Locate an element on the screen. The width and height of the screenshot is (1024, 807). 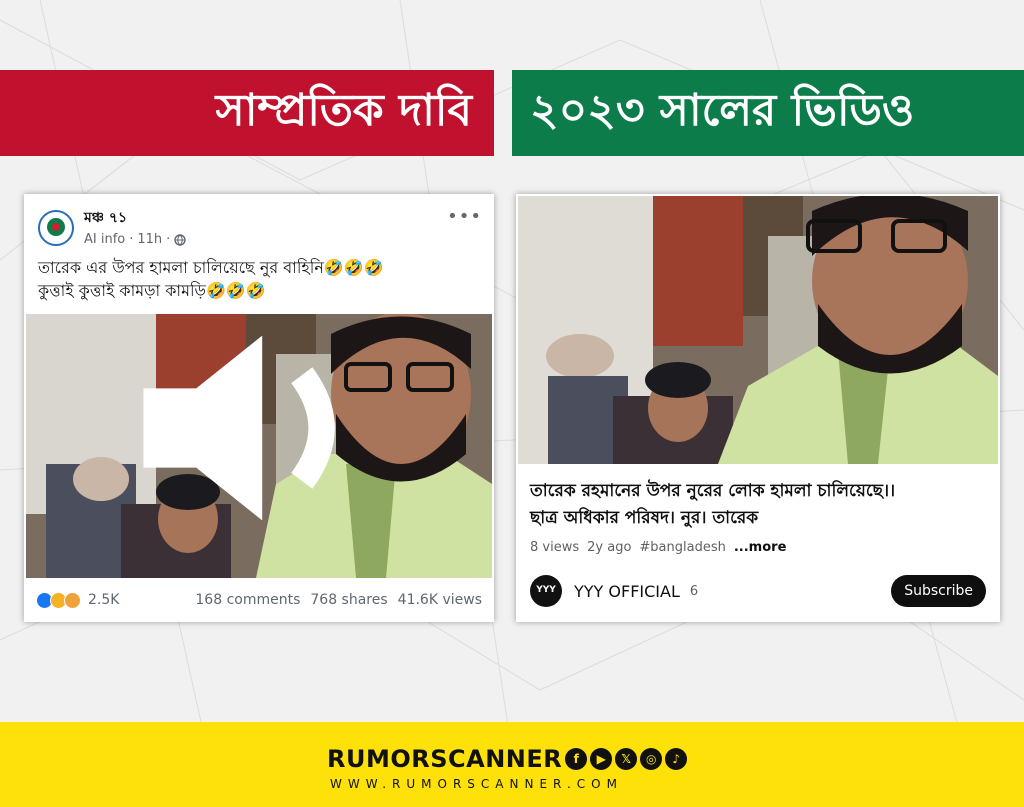
globe-icon is located at coordinates (180, 239).